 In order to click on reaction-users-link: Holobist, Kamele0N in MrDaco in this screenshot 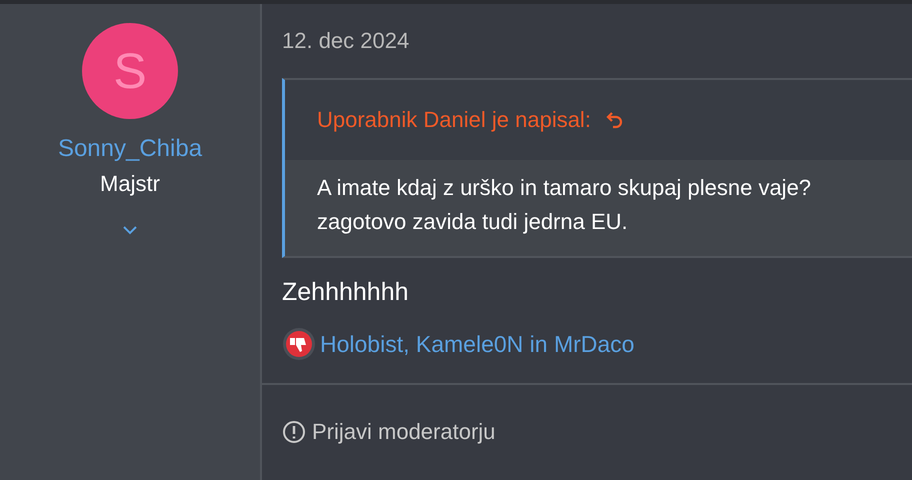, I will do `click(477, 344)`.